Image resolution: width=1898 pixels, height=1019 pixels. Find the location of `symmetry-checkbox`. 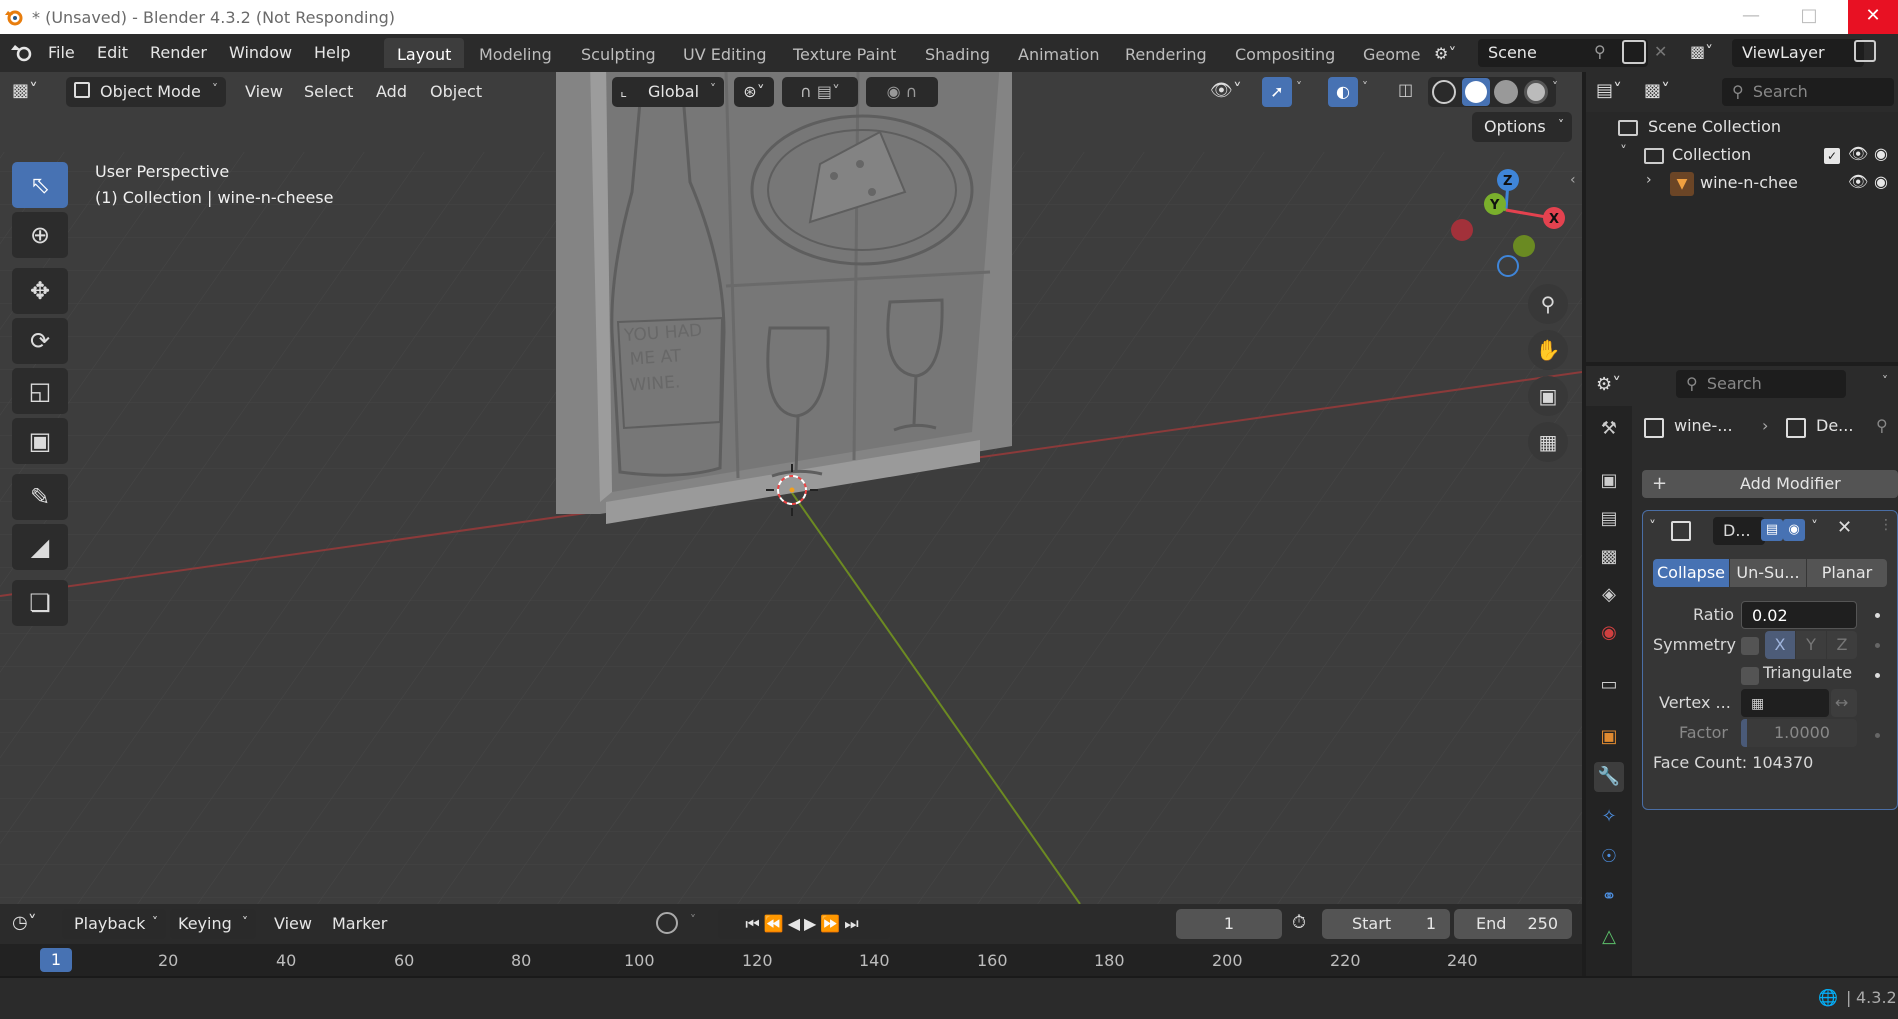

symmetry-checkbox is located at coordinates (1750, 646).